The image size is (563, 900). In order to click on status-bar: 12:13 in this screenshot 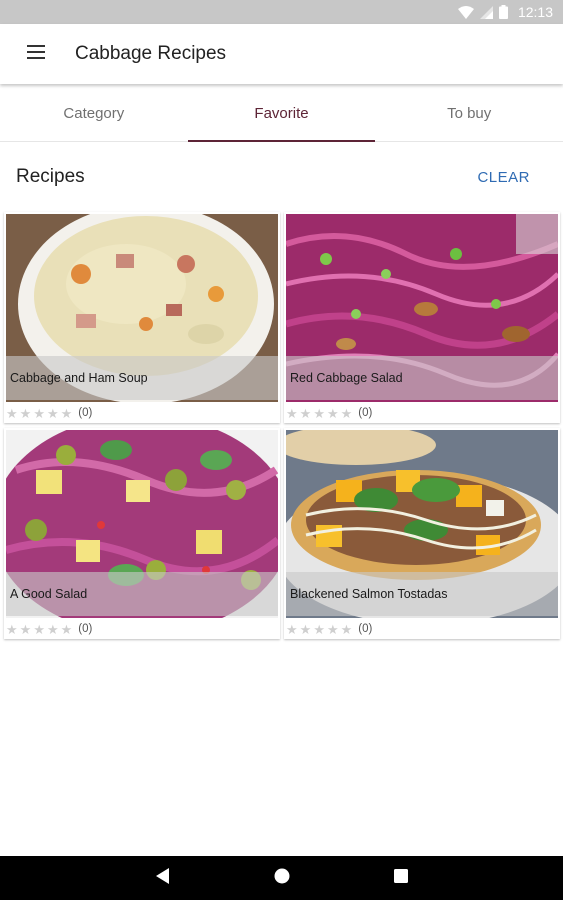, I will do `click(281, 12)`.